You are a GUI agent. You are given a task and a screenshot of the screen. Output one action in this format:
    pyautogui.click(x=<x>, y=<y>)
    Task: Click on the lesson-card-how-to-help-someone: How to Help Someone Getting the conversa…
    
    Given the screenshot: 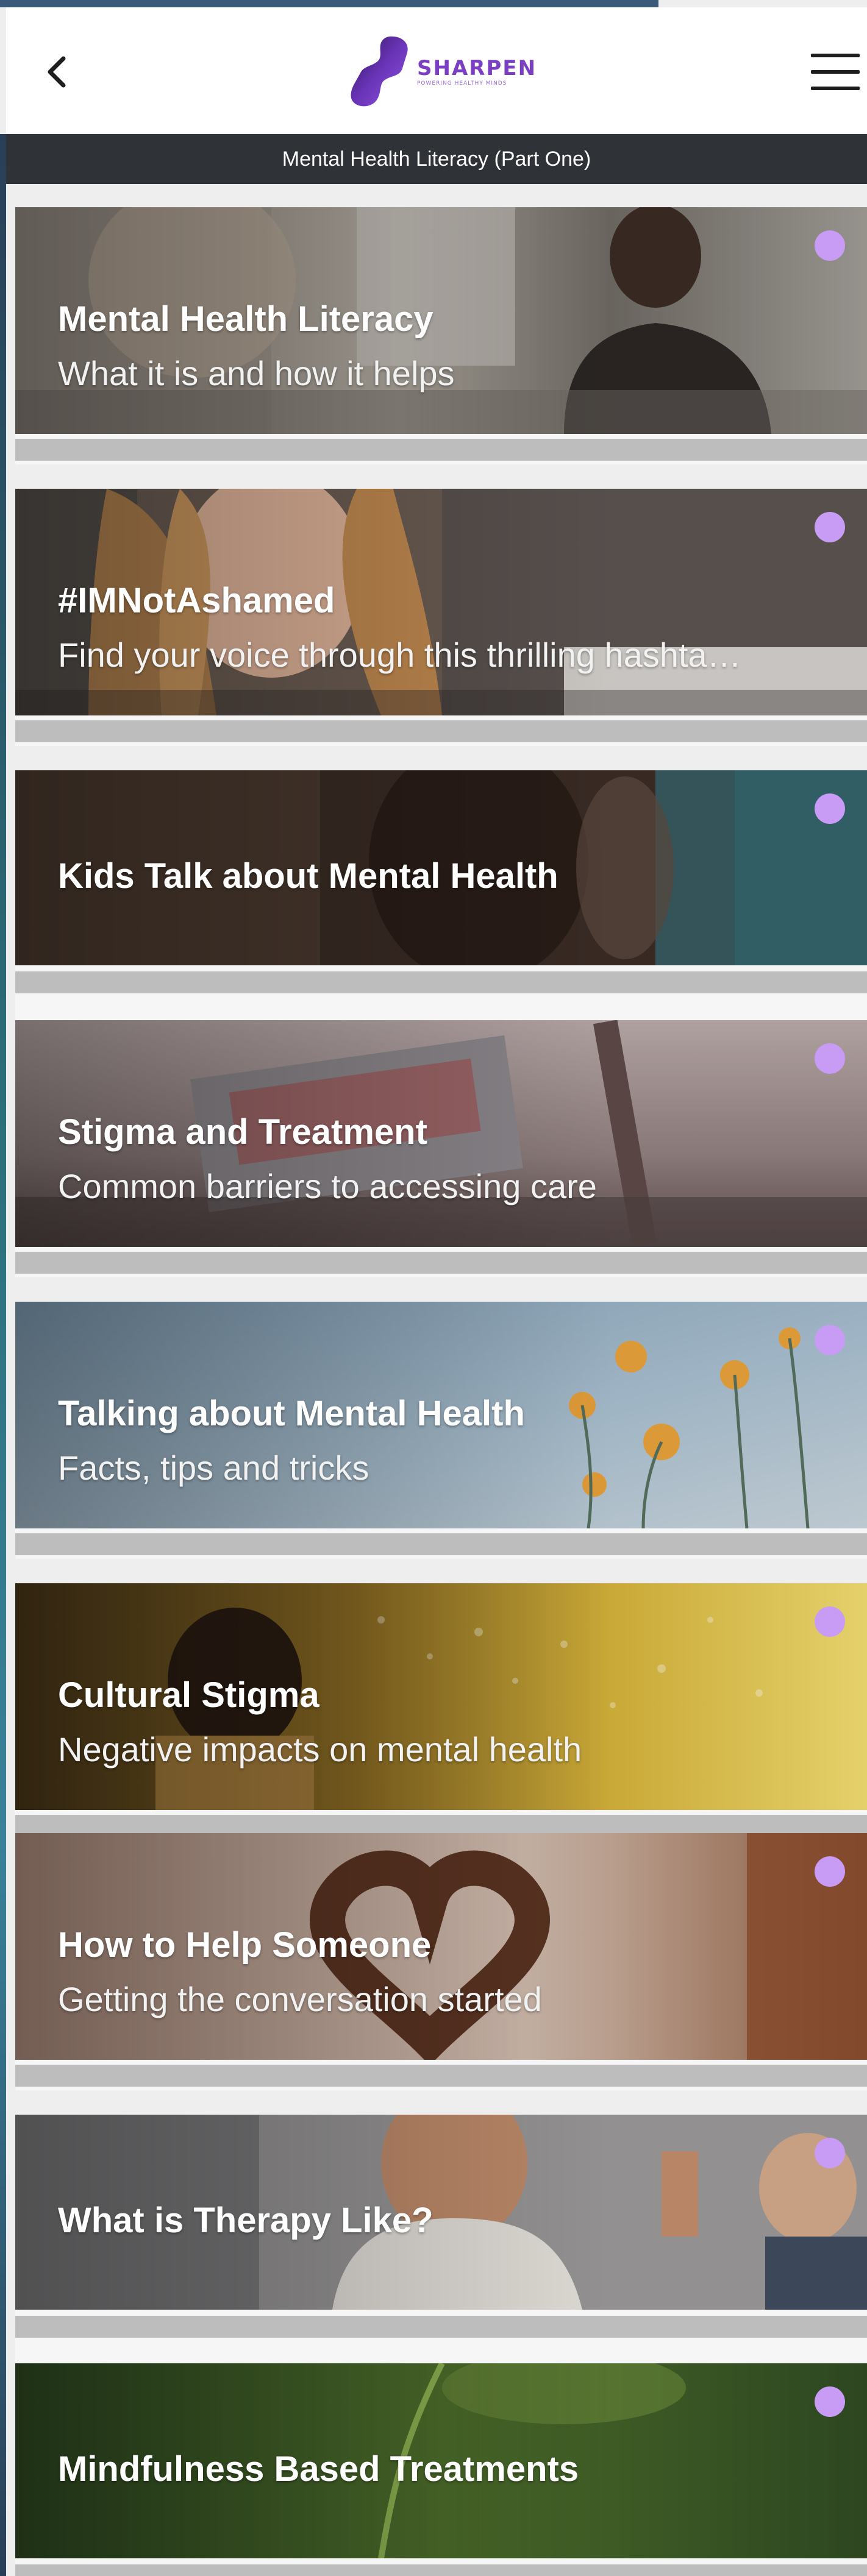 What is the action you would take?
    pyautogui.click(x=441, y=1962)
    